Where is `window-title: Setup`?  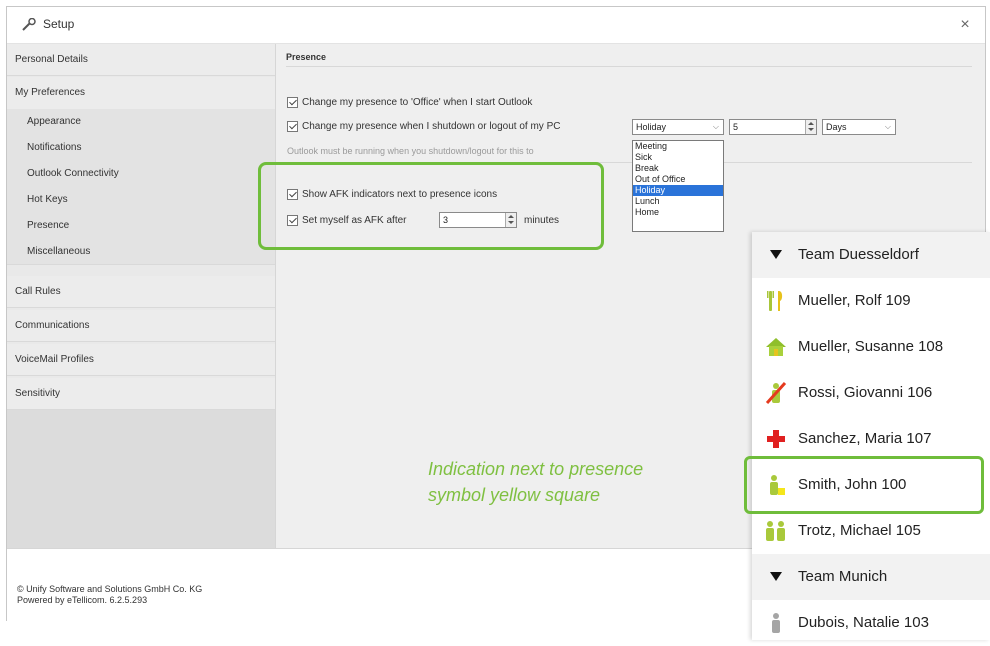 window-title: Setup is located at coordinates (59, 24).